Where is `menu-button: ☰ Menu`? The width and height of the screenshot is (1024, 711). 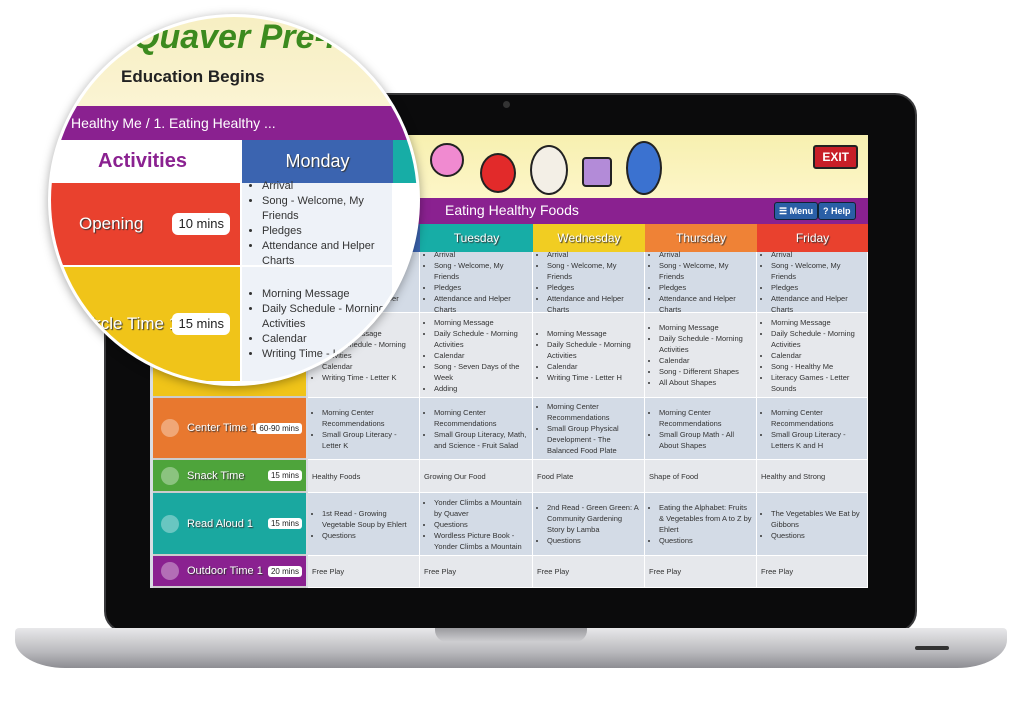
menu-button: ☰ Menu is located at coordinates (796, 211).